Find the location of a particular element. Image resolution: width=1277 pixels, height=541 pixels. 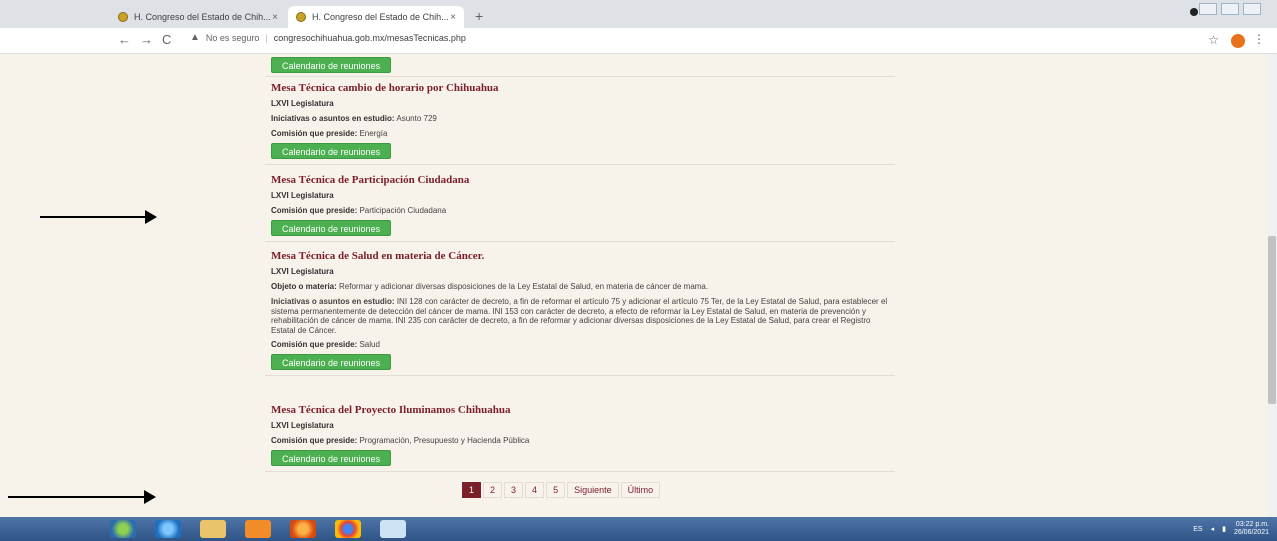

page-2-button: 2 is located at coordinates (493, 490).